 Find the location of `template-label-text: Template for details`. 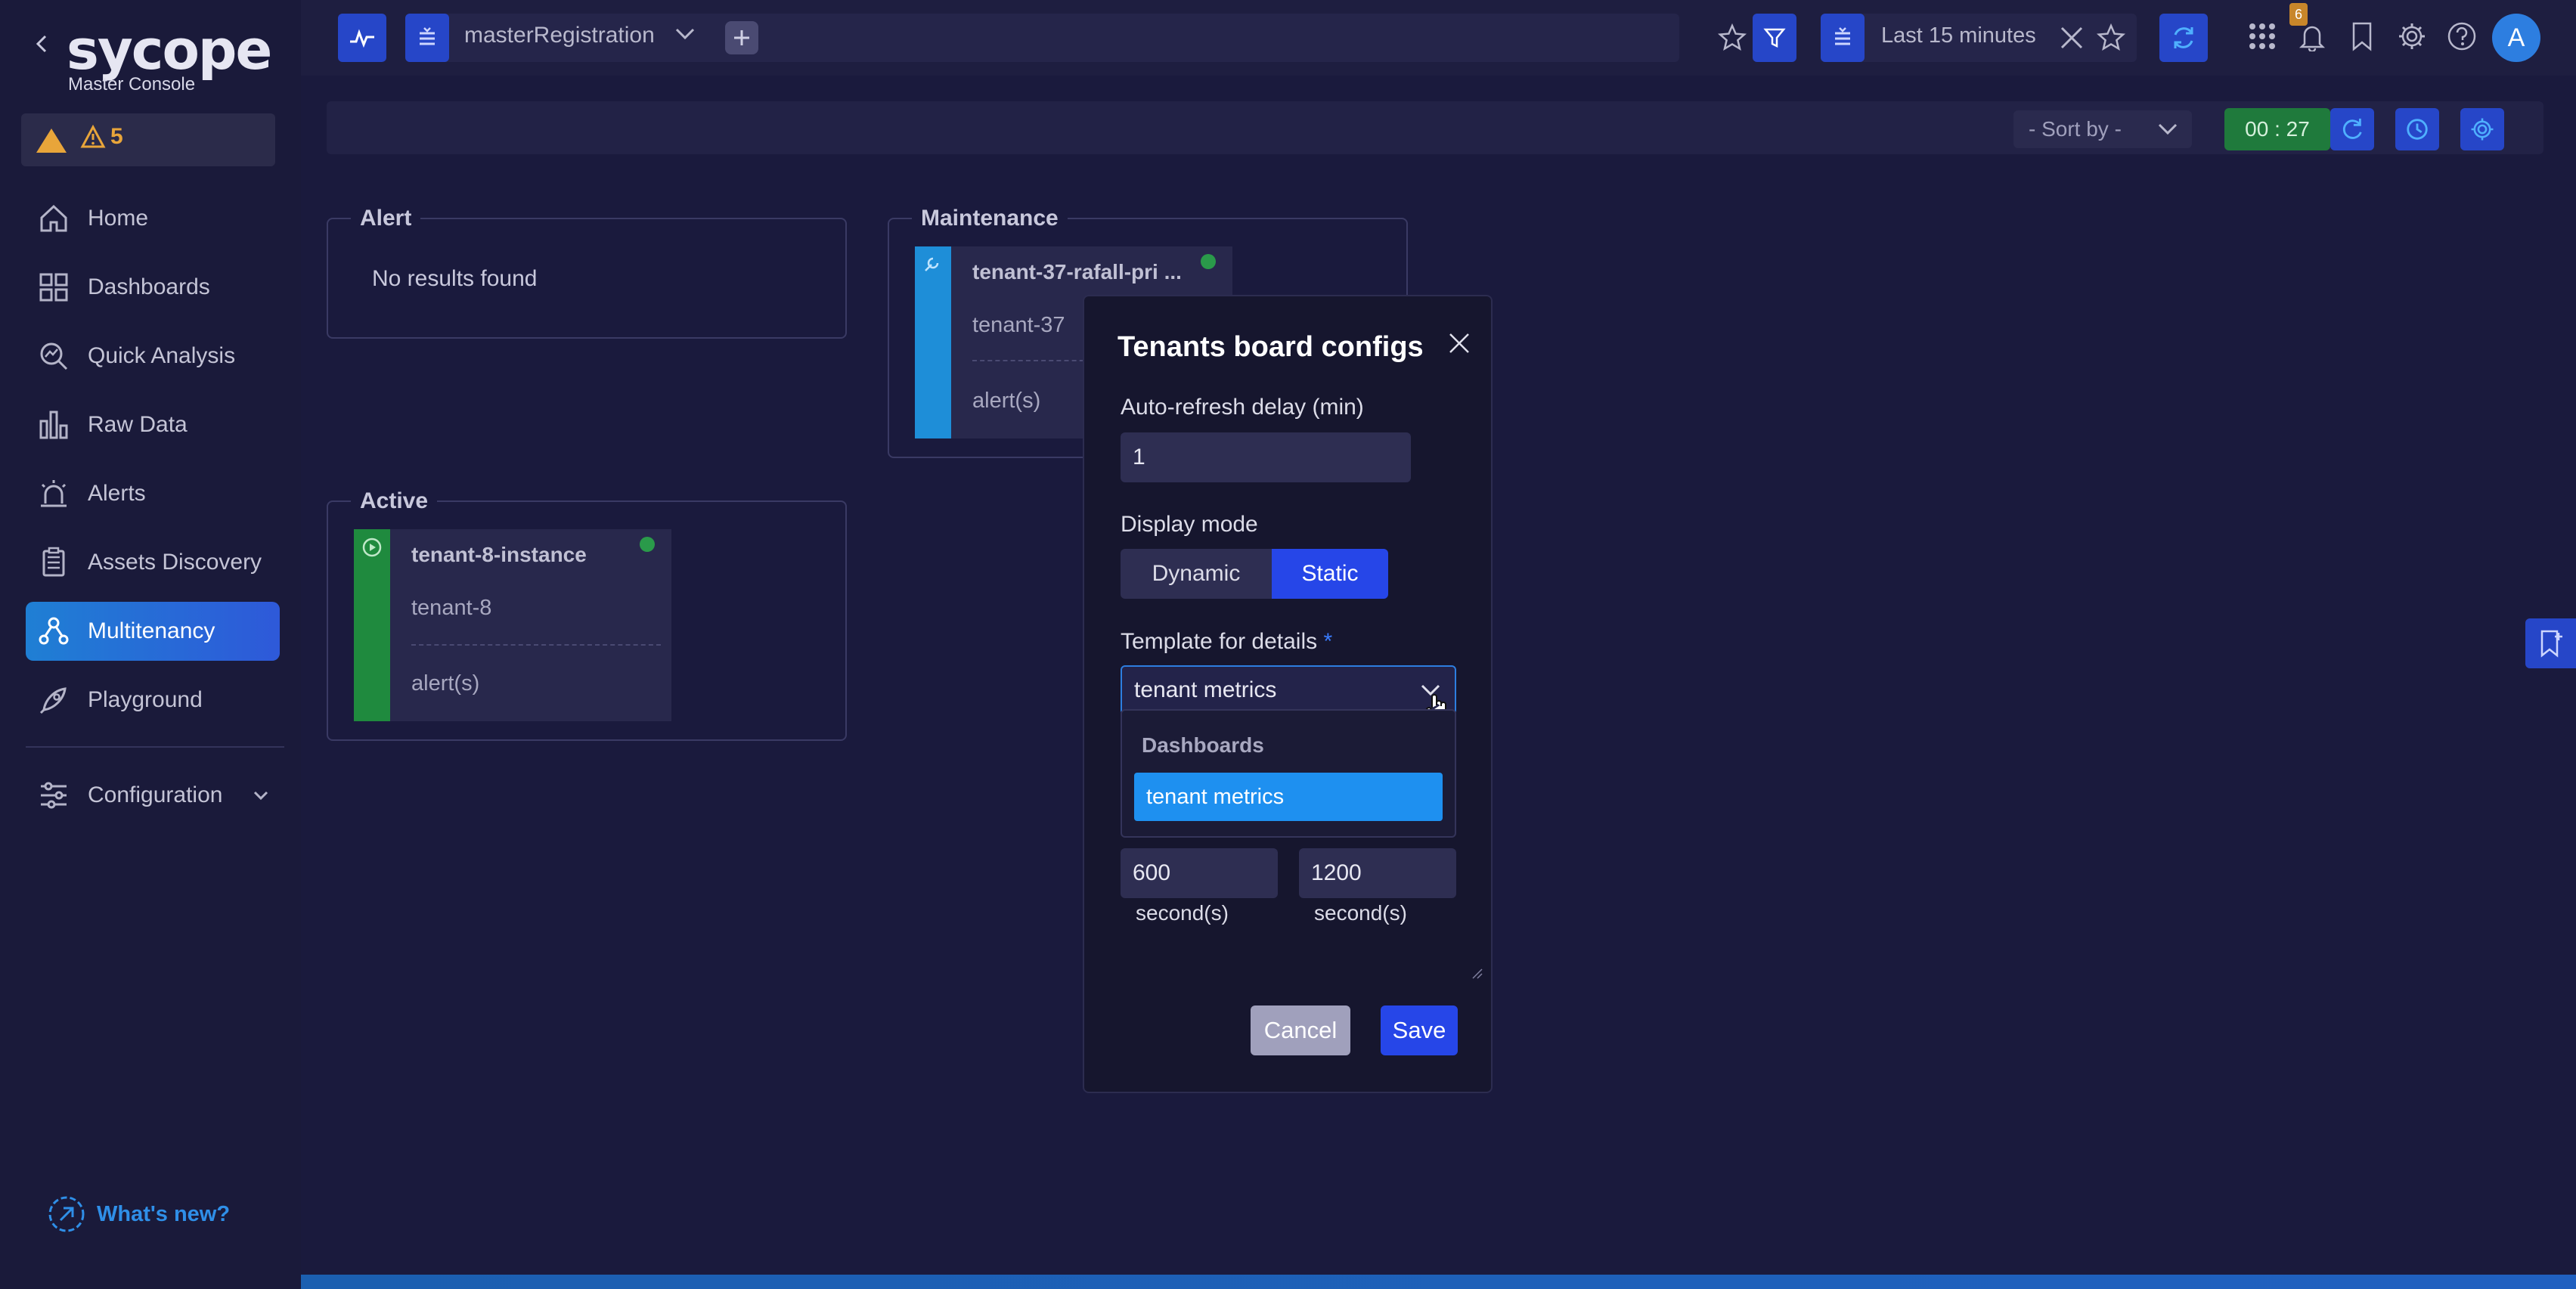

template-label-text: Template for details is located at coordinates (1219, 641).